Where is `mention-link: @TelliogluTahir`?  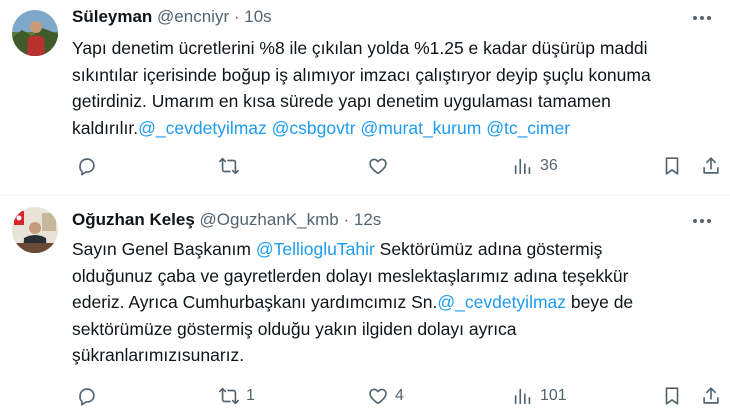
mention-link: @TelliogluTahir is located at coordinates (315, 249).